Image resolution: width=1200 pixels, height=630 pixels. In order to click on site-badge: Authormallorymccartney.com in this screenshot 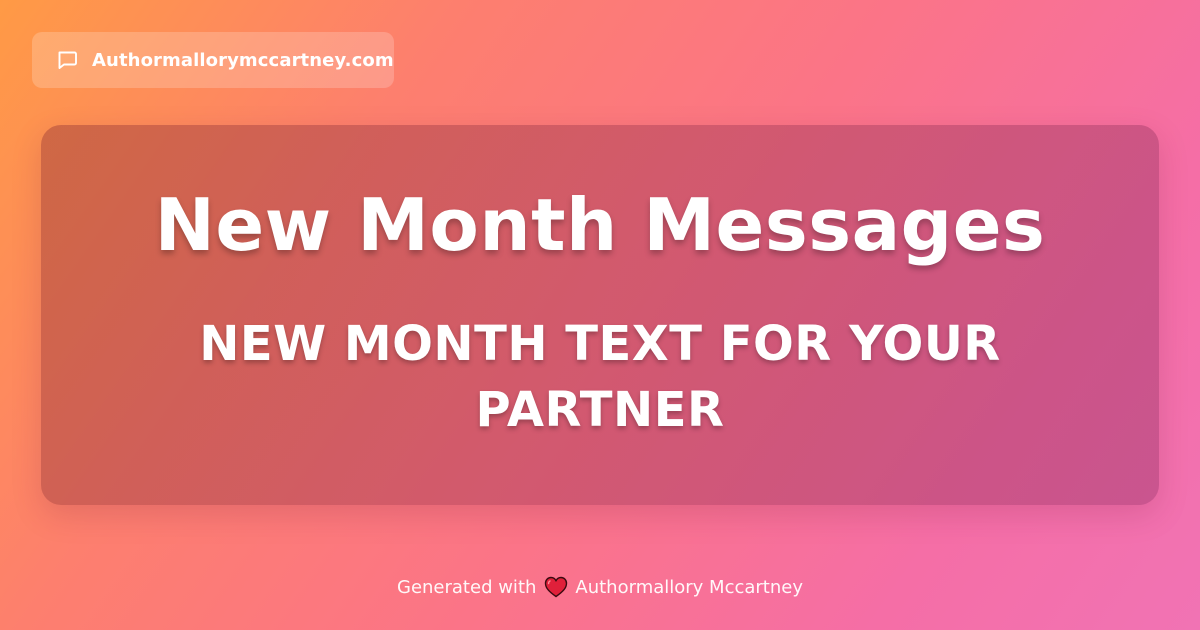, I will do `click(213, 60)`.